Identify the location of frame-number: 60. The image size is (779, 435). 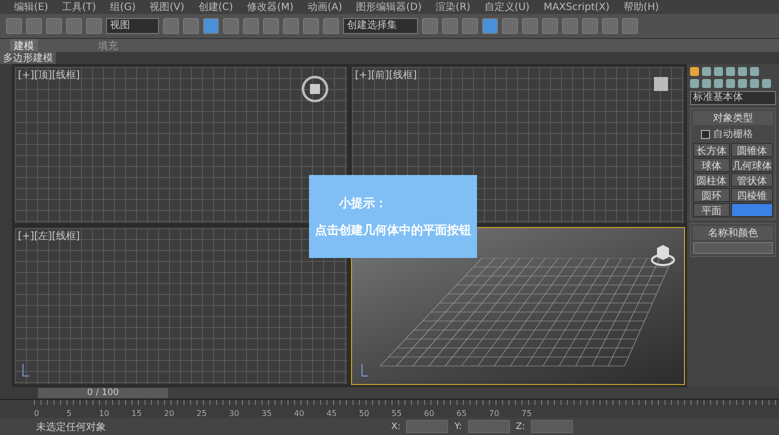
(430, 413).